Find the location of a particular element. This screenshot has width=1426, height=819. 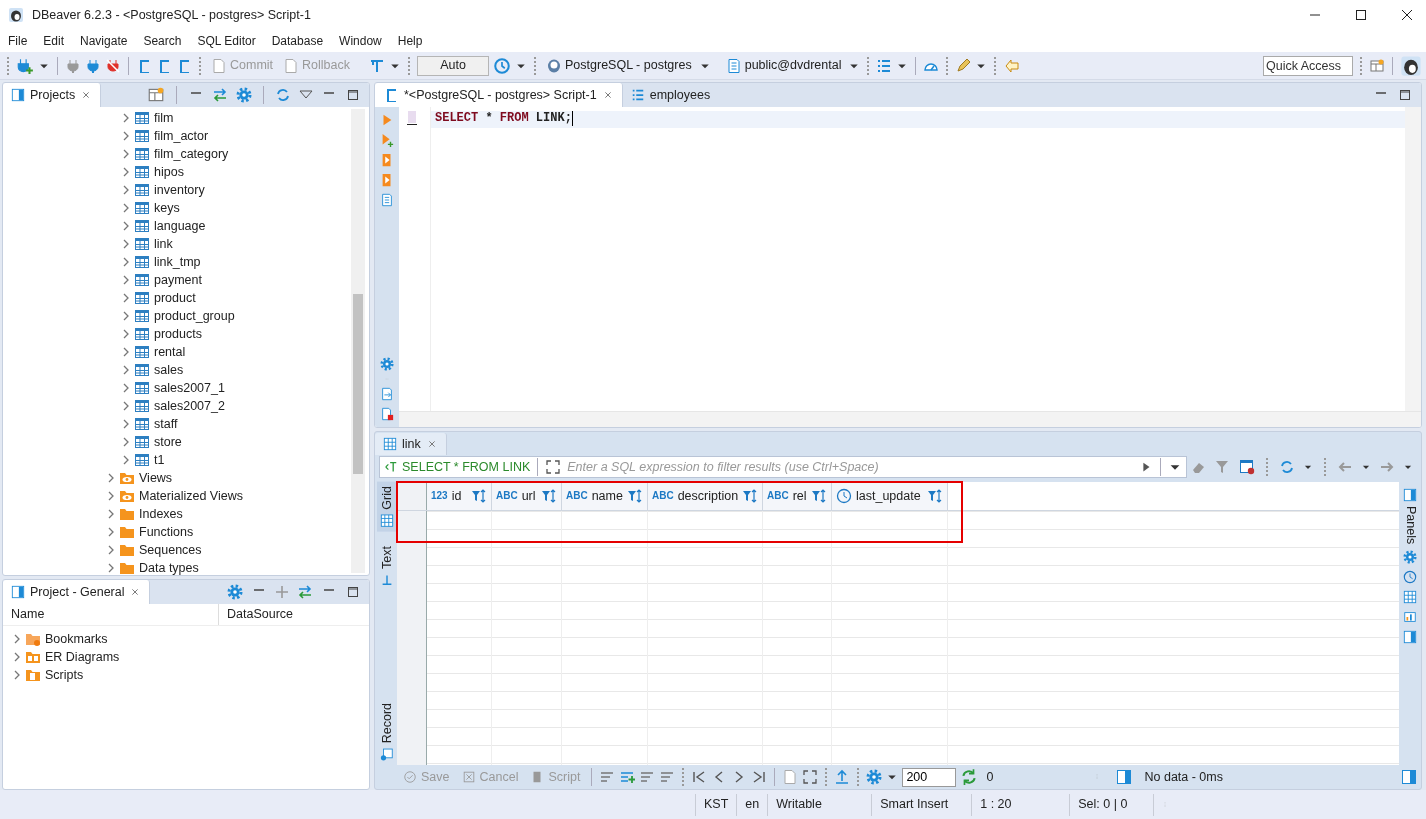

tree-item: inventory is located at coordinates (169, 190).